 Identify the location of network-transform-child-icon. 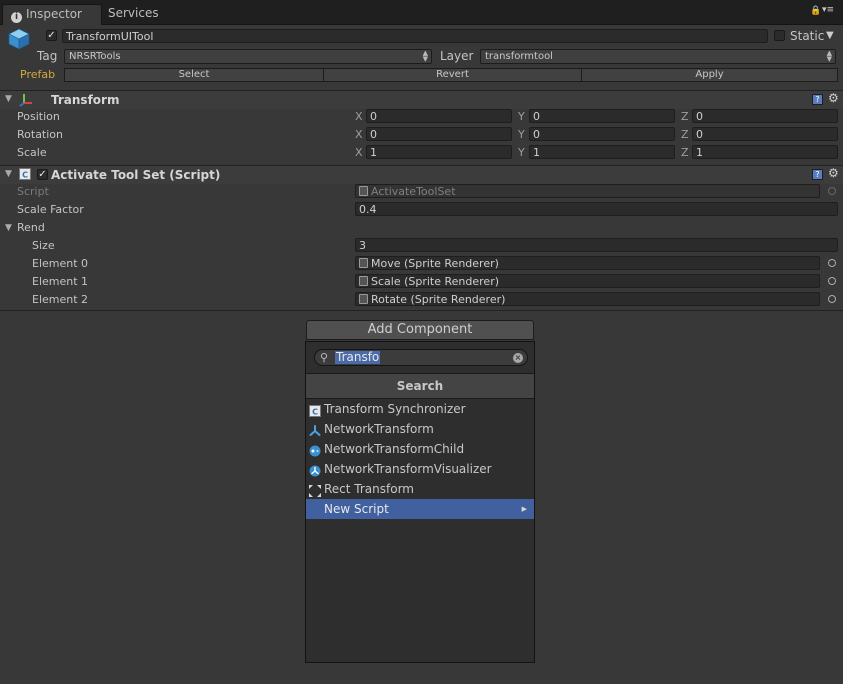
(315, 450).